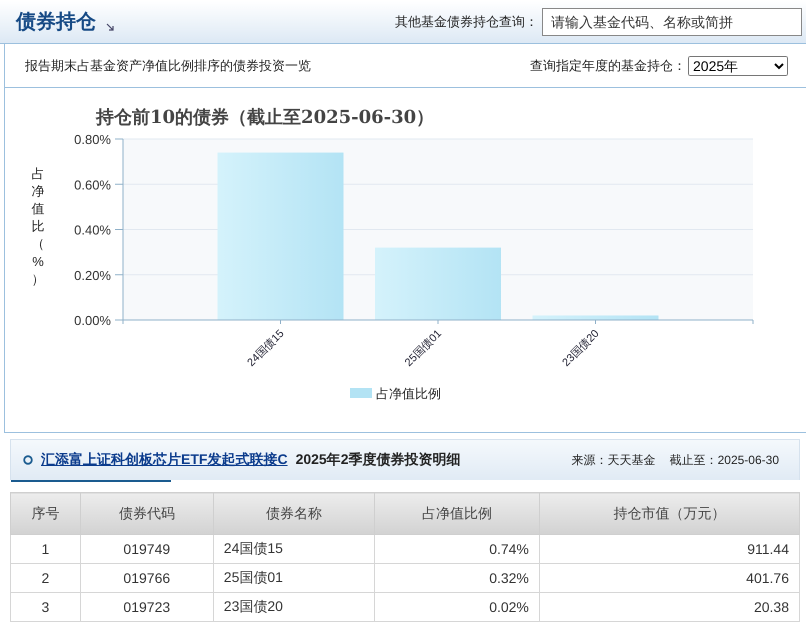 The image size is (806, 627). What do you see at coordinates (45, 513) in the screenshot?
I see `column-header: 序号` at bounding box center [45, 513].